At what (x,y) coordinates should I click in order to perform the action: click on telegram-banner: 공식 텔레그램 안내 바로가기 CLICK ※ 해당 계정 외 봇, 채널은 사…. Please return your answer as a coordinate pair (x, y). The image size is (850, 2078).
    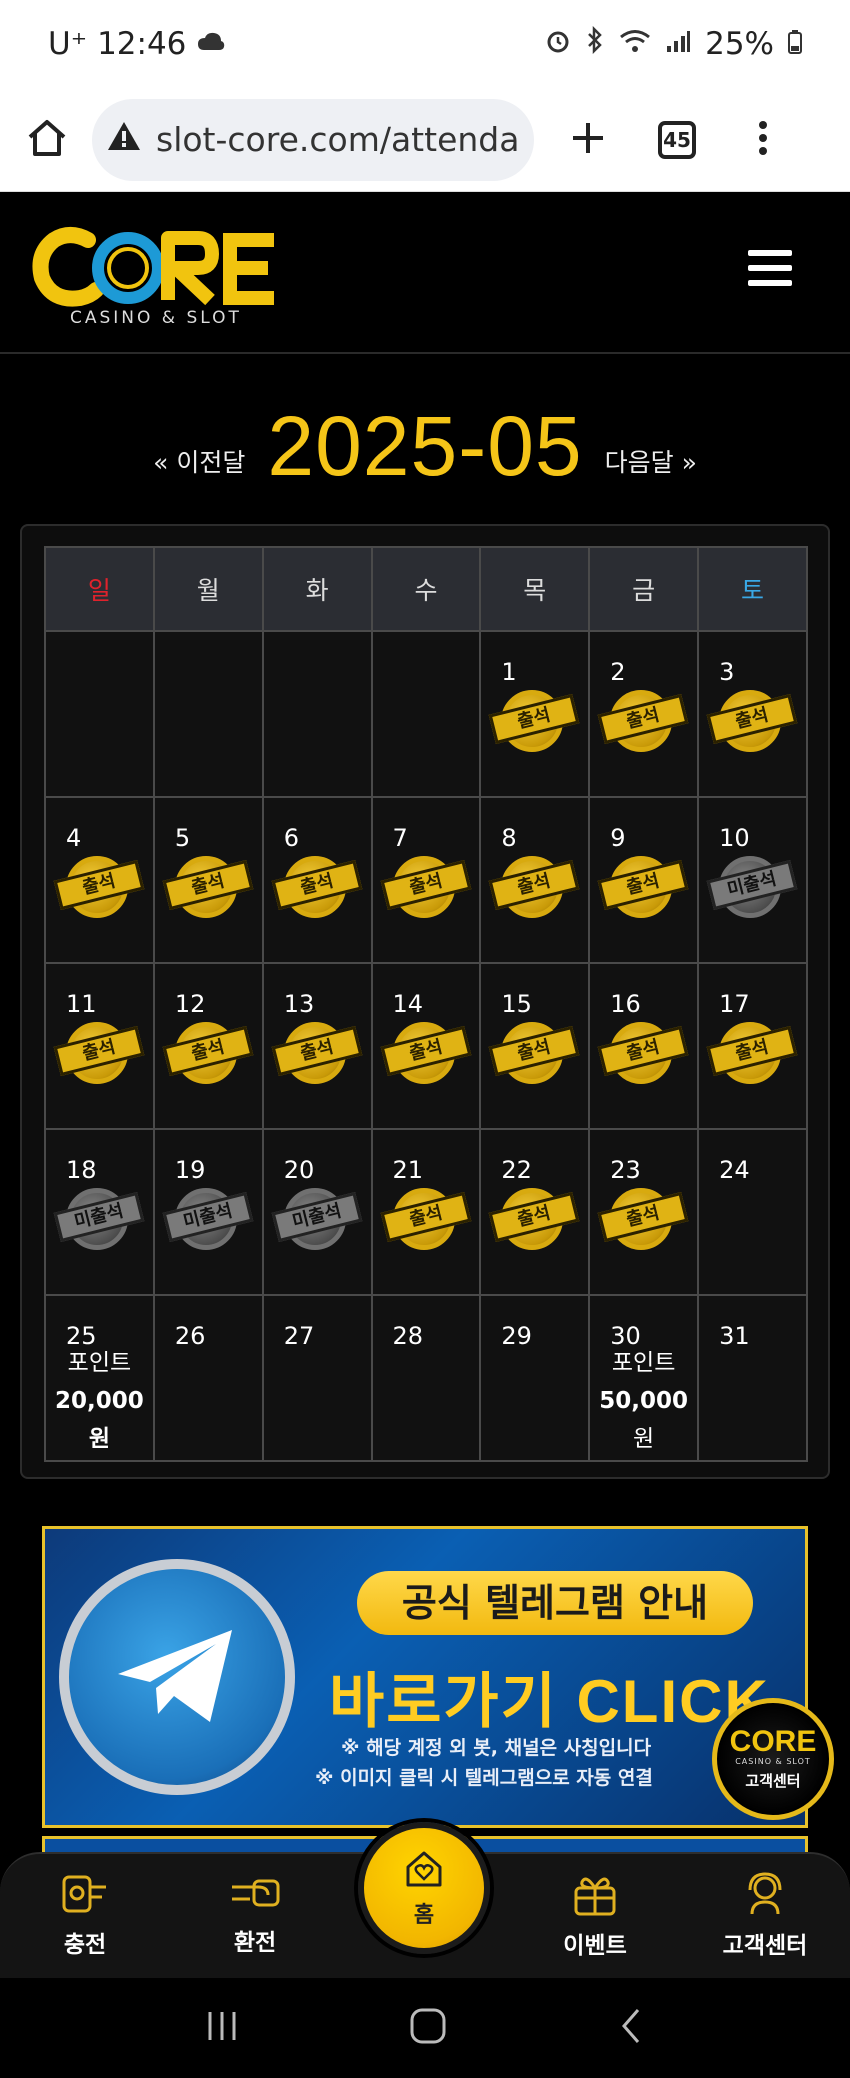
    Looking at the image, I should click on (425, 1677).